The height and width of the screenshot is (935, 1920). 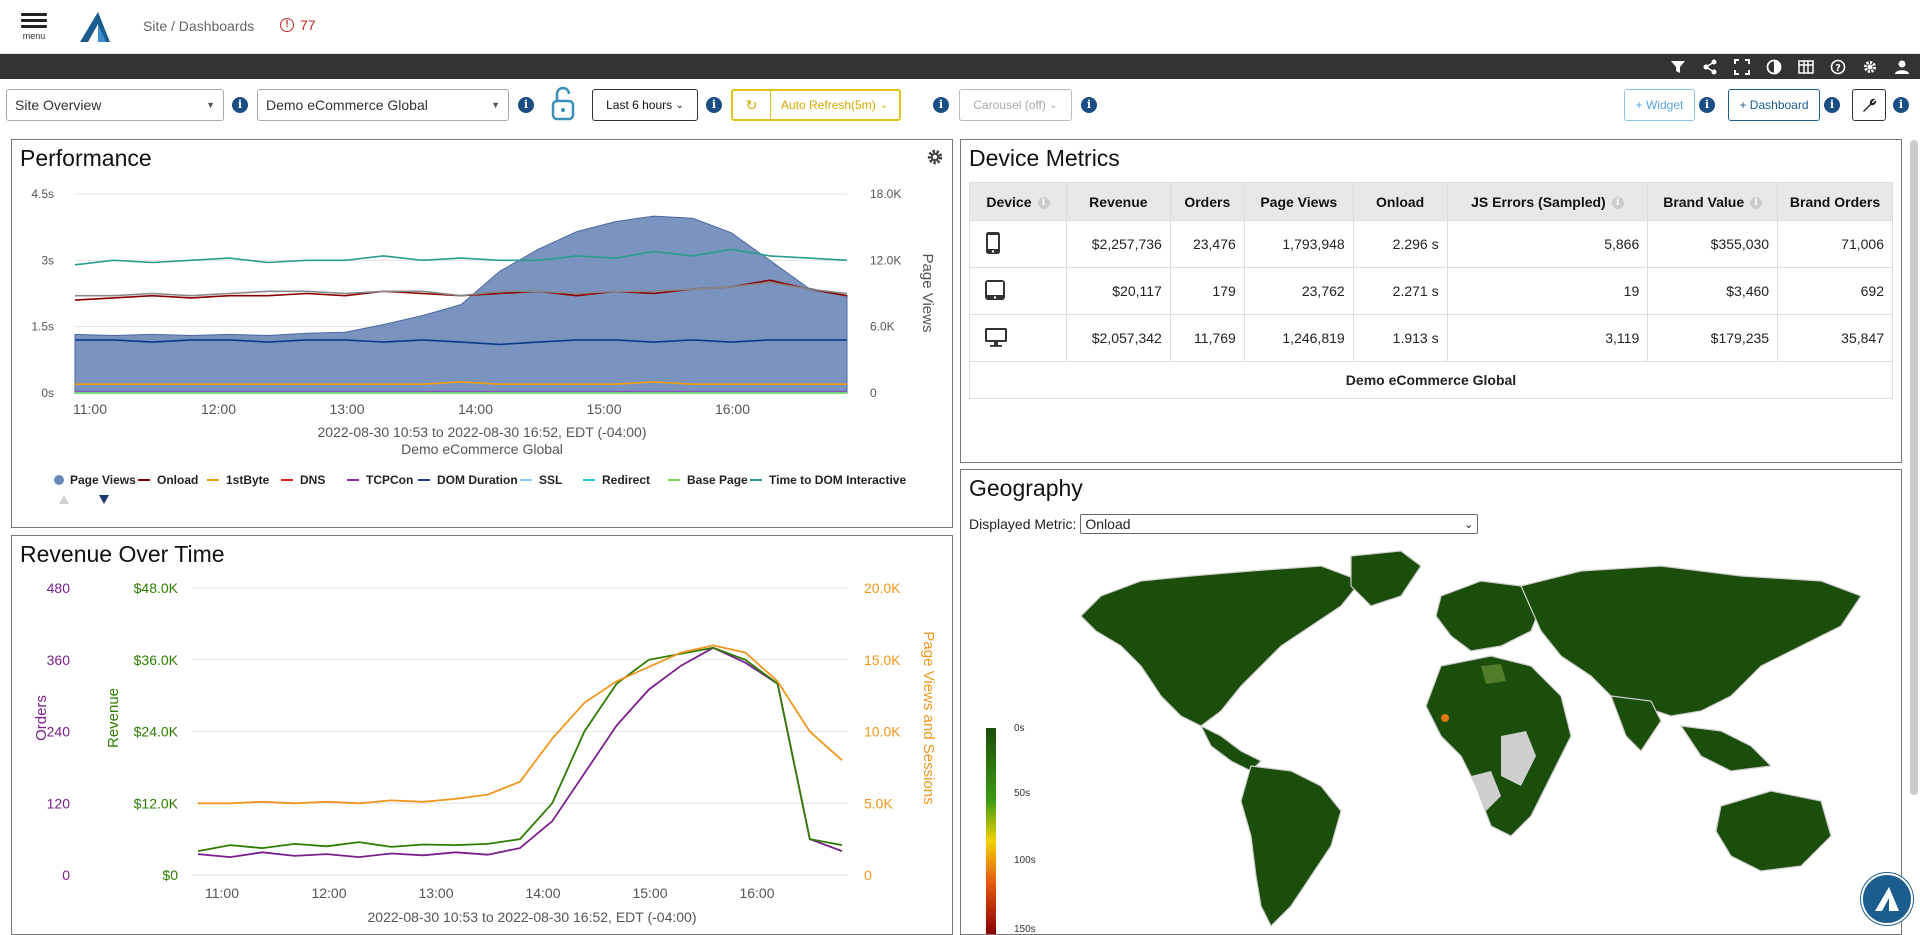 What do you see at coordinates (991, 831) in the screenshot?
I see `color-scale-bar` at bounding box center [991, 831].